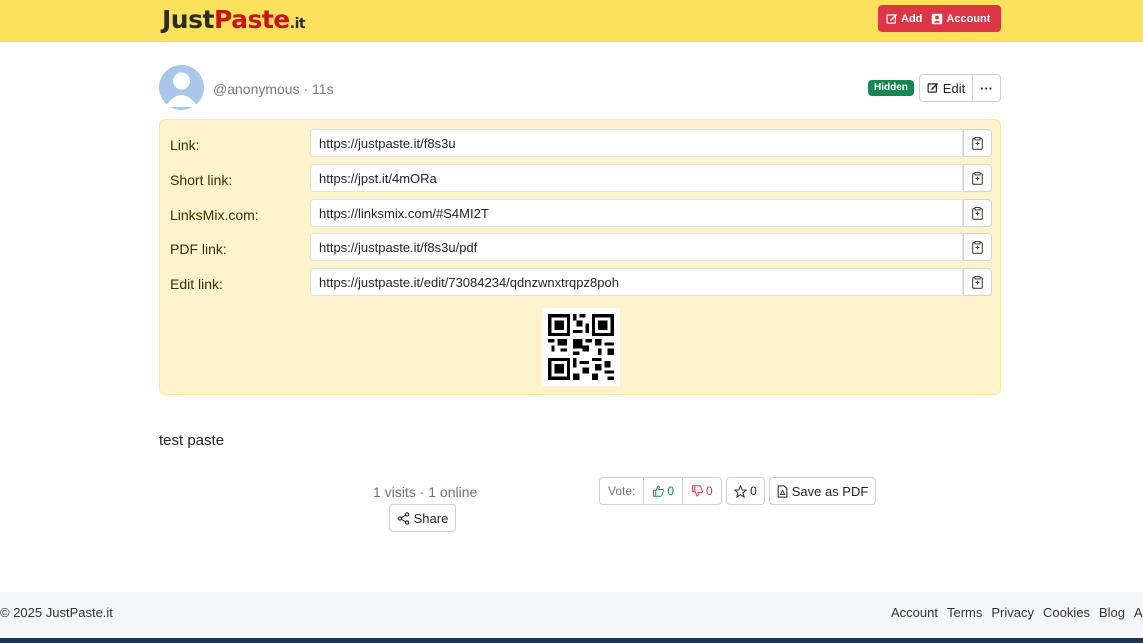 The width and height of the screenshot is (1143, 643). I want to click on footer-link-terms: Terms, so click(964, 612).